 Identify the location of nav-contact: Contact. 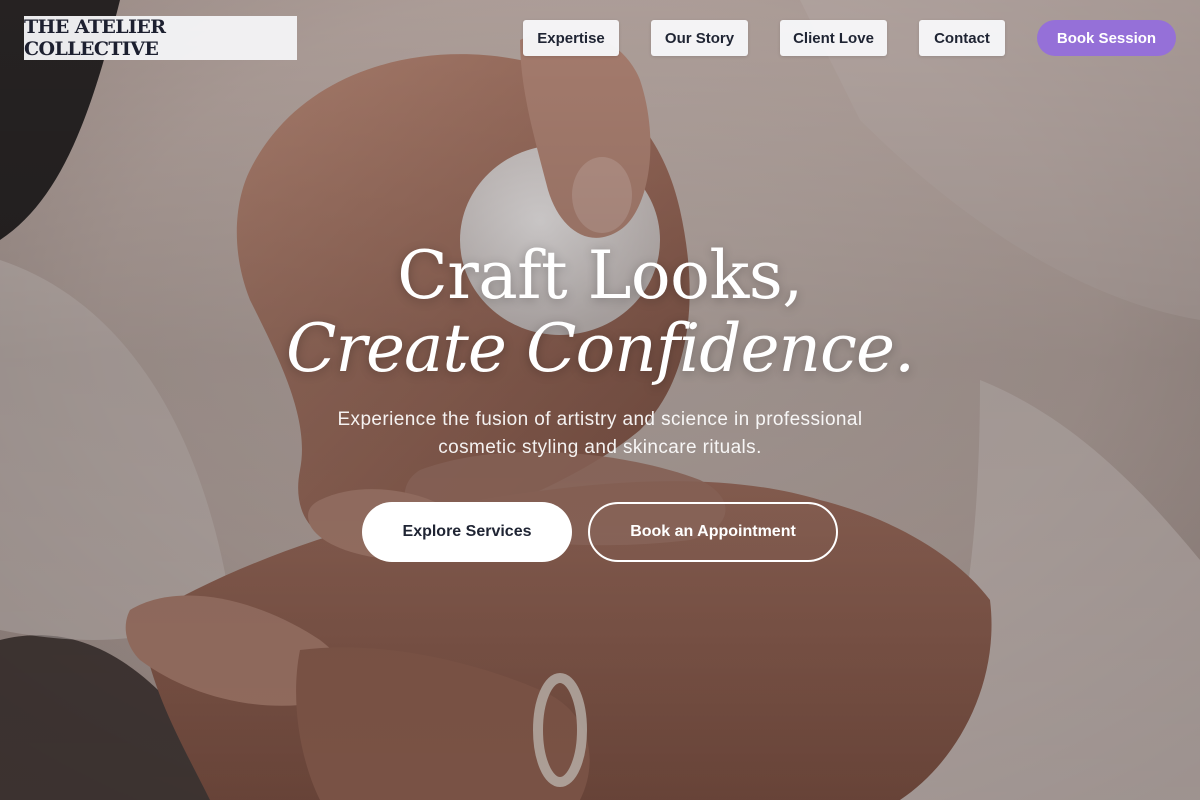
(962, 38).